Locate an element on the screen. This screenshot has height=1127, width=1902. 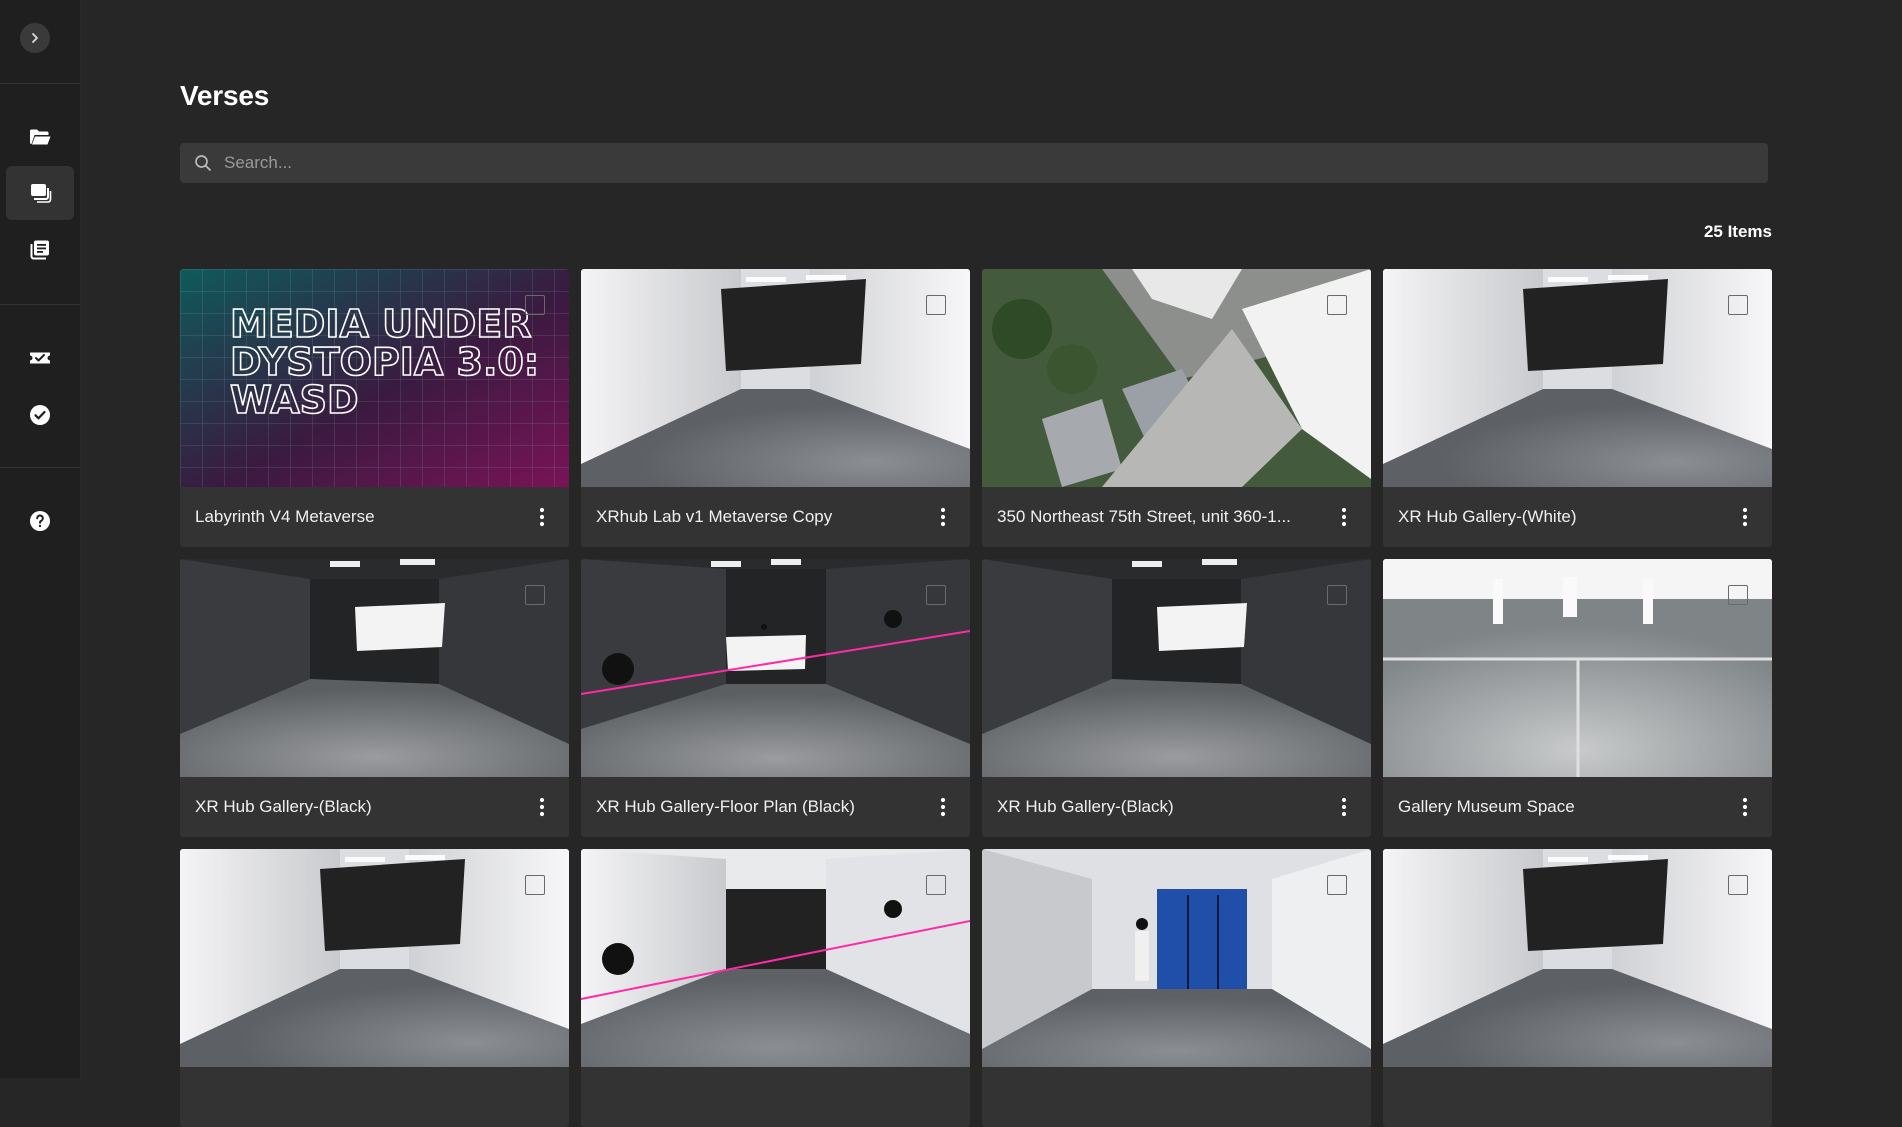
verse-card: Gallery Museum Space is located at coordinates (1577, 698).